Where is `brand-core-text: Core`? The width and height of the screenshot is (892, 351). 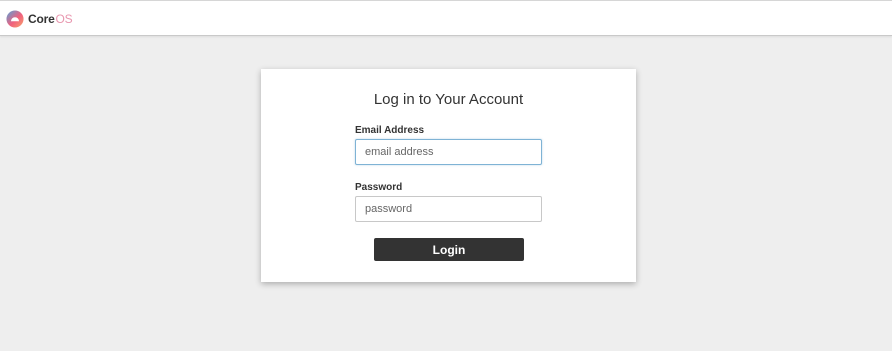 brand-core-text: Core is located at coordinates (41, 19).